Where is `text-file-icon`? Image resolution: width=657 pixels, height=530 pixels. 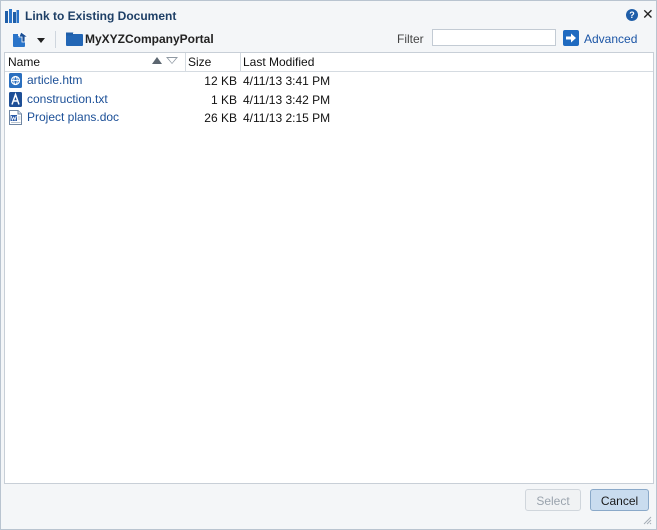
text-file-icon is located at coordinates (15, 99).